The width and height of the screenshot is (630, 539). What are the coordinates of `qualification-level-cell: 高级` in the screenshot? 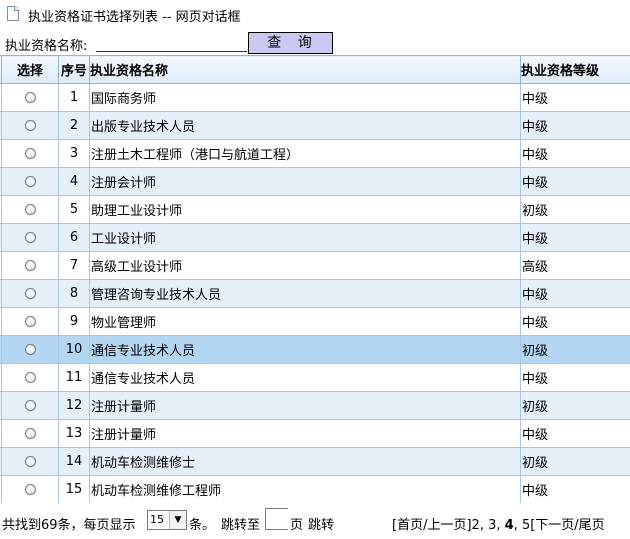 It's located at (575, 265).